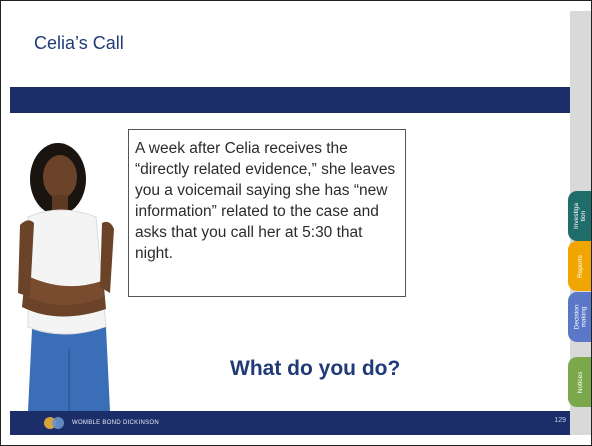 Image resolution: width=592 pixels, height=446 pixels. Describe the element at coordinates (79, 43) in the screenshot. I see `slide-title: Celia’s Call` at that location.